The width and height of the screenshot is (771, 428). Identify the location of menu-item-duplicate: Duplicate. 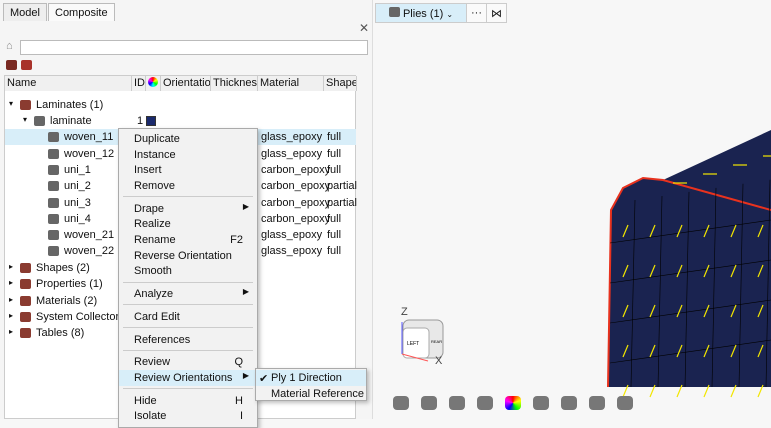
(188, 139).